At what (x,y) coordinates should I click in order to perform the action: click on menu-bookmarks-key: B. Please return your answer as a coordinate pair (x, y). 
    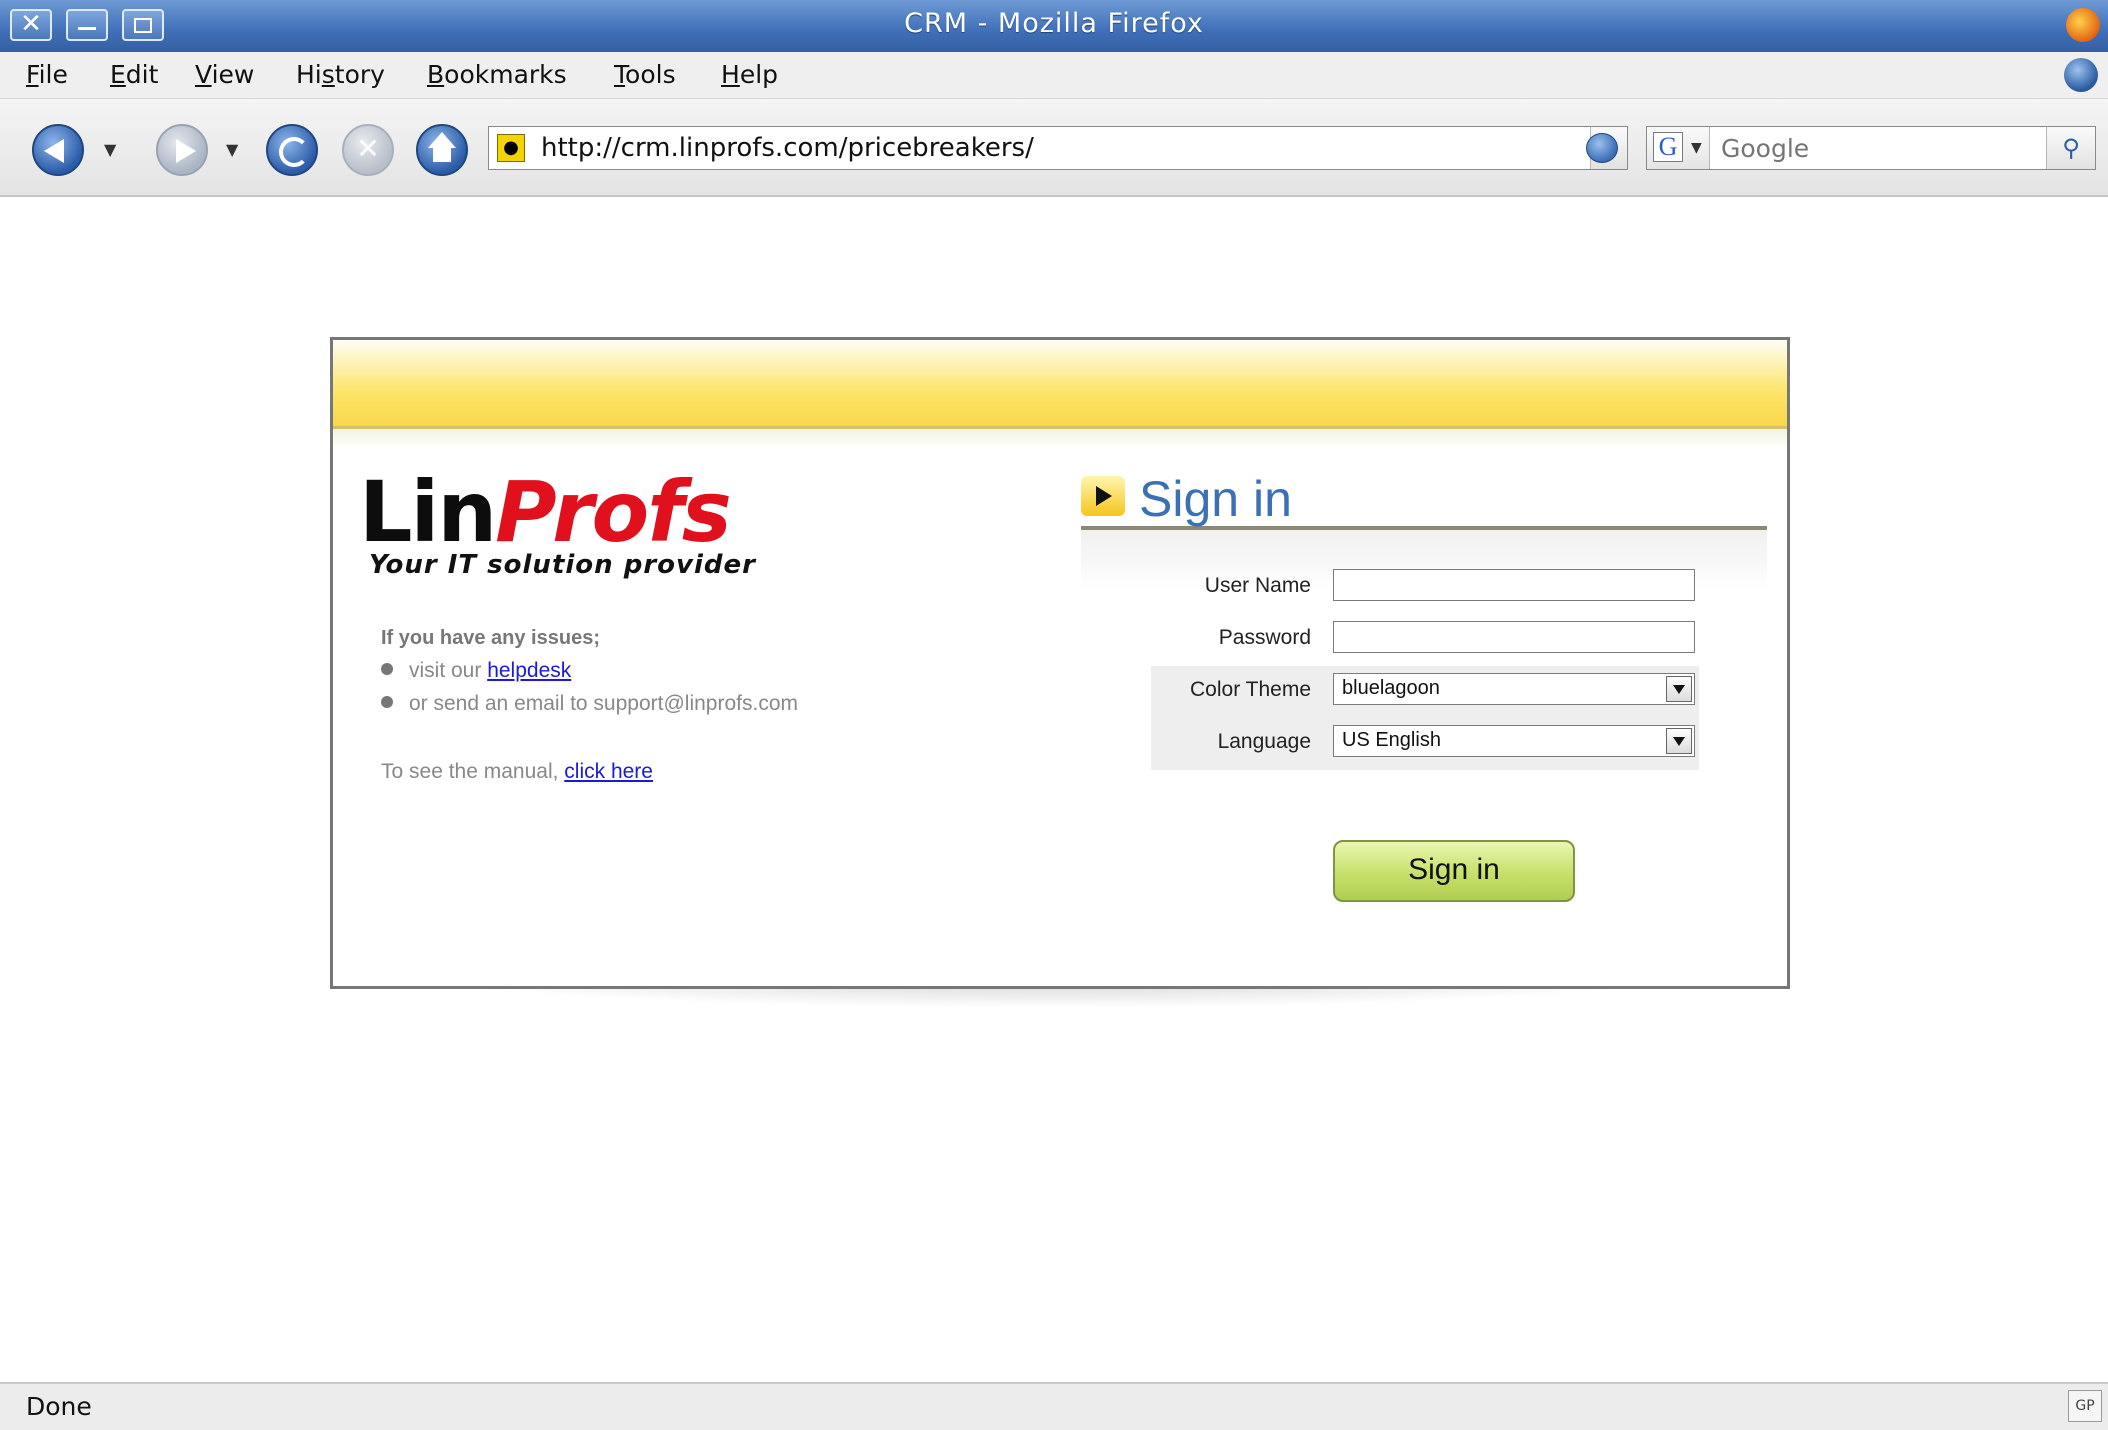
    Looking at the image, I should click on (436, 74).